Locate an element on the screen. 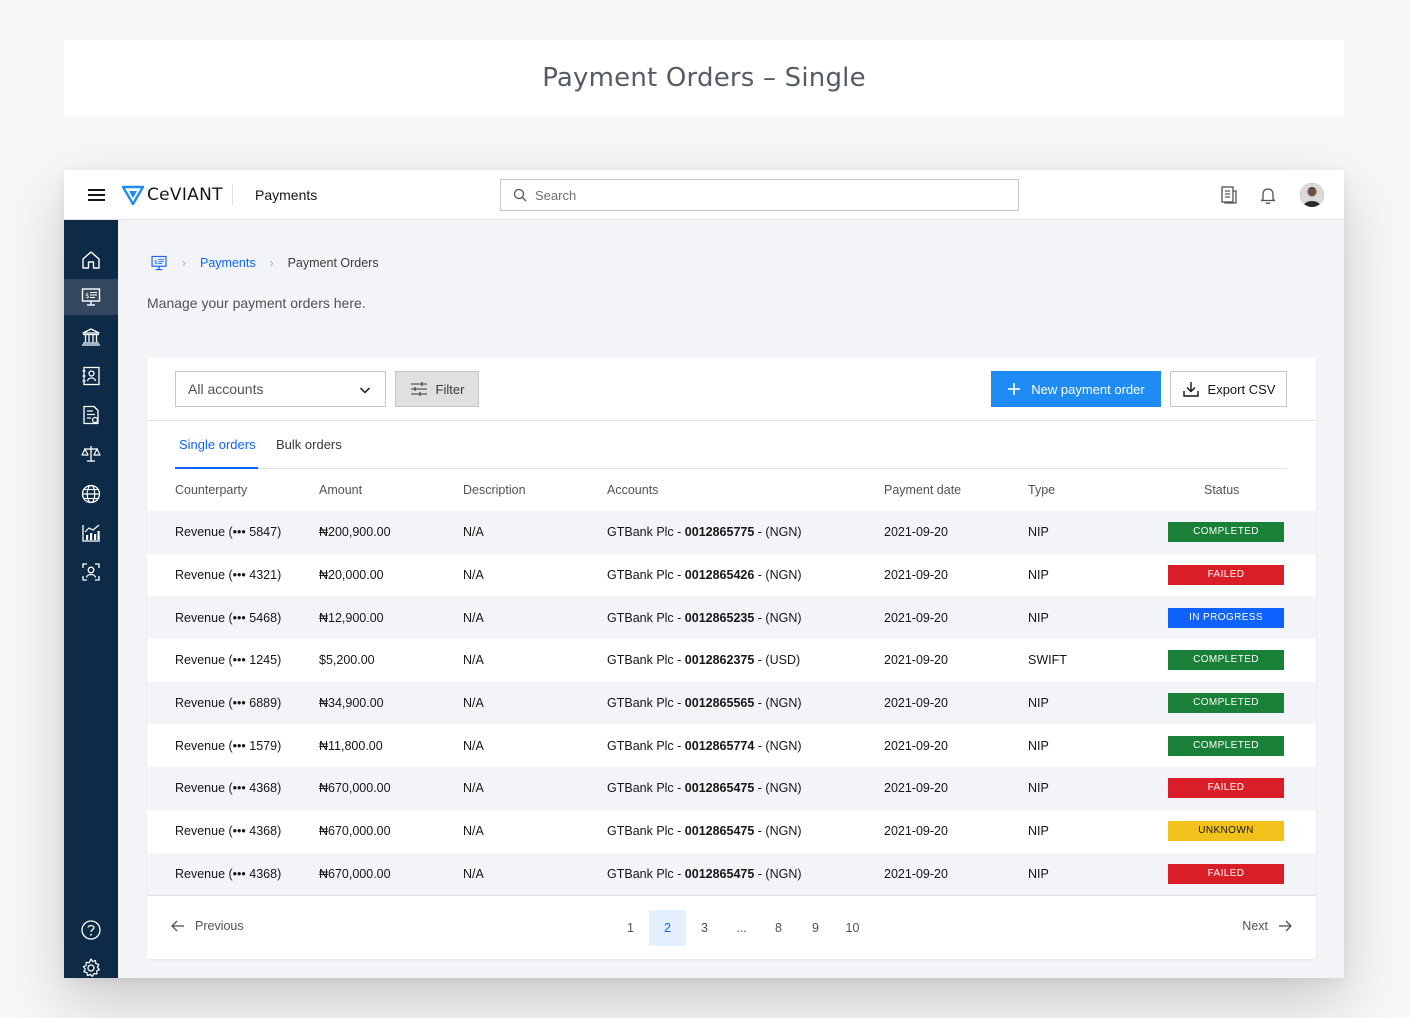 Image resolution: width=1410 pixels, height=1018 pixels. export-csv-button: Export CSV is located at coordinates (1228, 389).